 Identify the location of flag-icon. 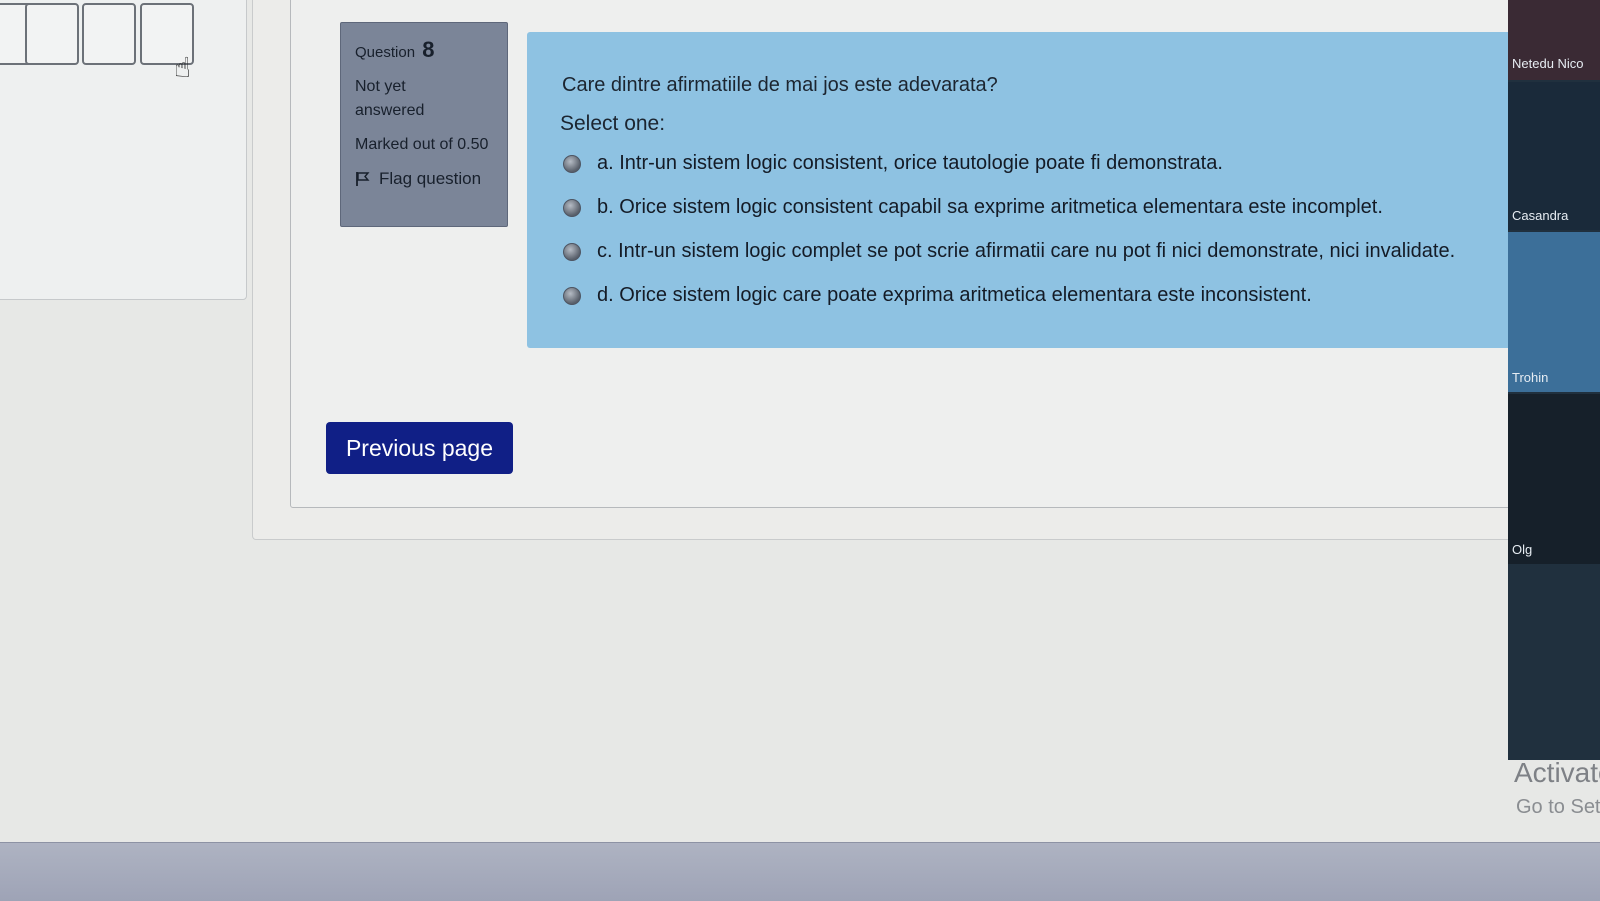
(363, 179).